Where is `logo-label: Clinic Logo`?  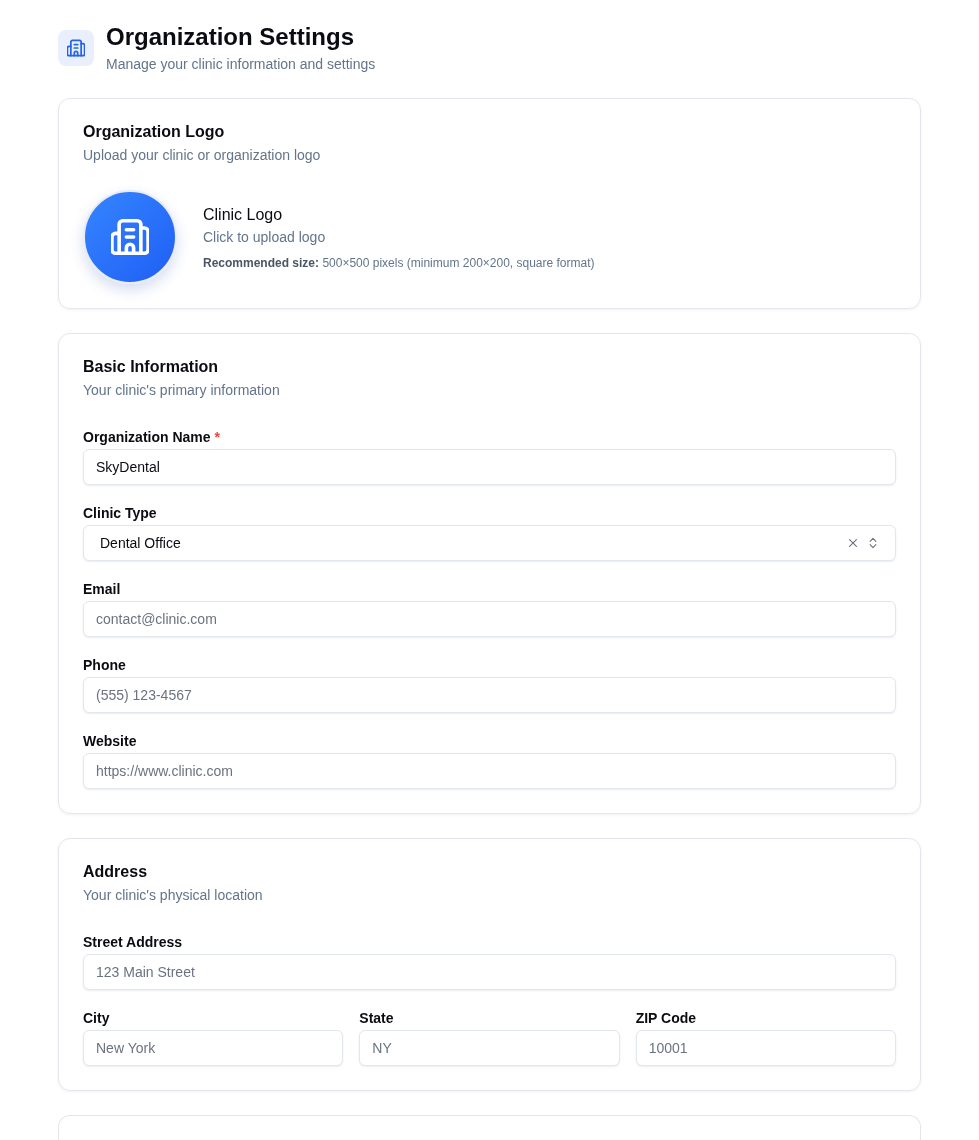 logo-label: Clinic Logo is located at coordinates (243, 214).